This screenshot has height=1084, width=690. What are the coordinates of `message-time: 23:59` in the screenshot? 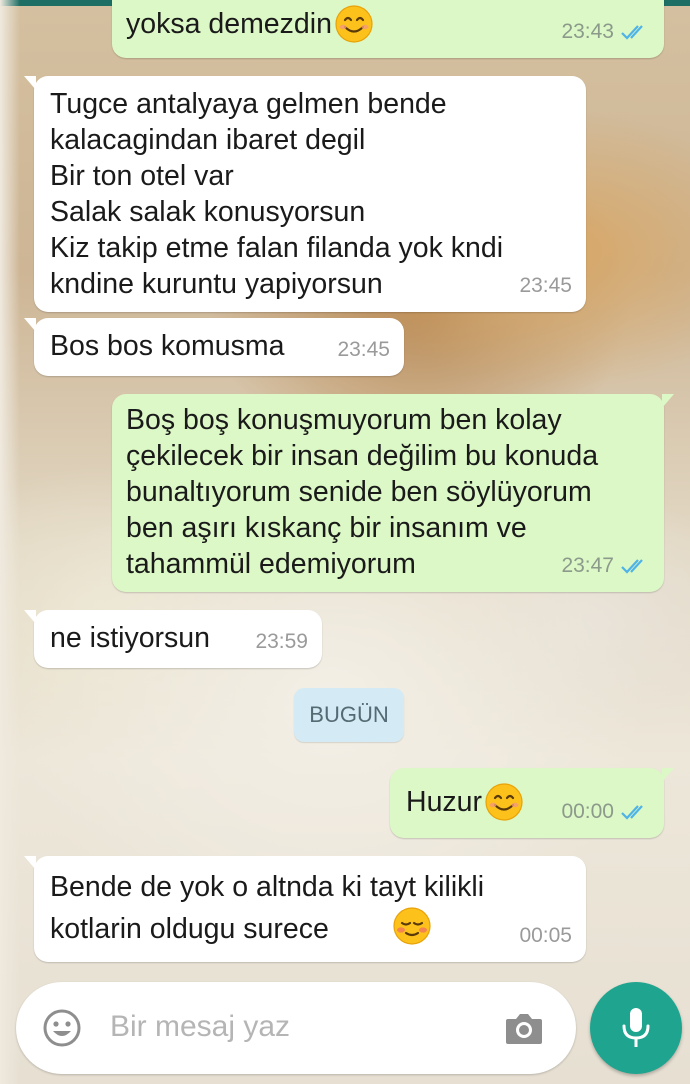 It's located at (281, 641).